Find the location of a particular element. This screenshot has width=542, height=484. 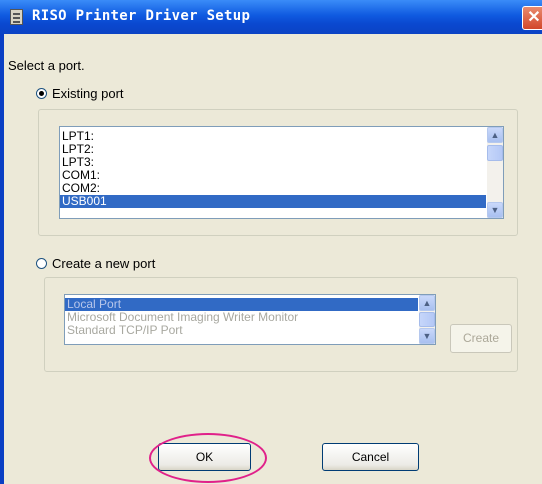

existing-port-label: Existing port is located at coordinates (88, 93).